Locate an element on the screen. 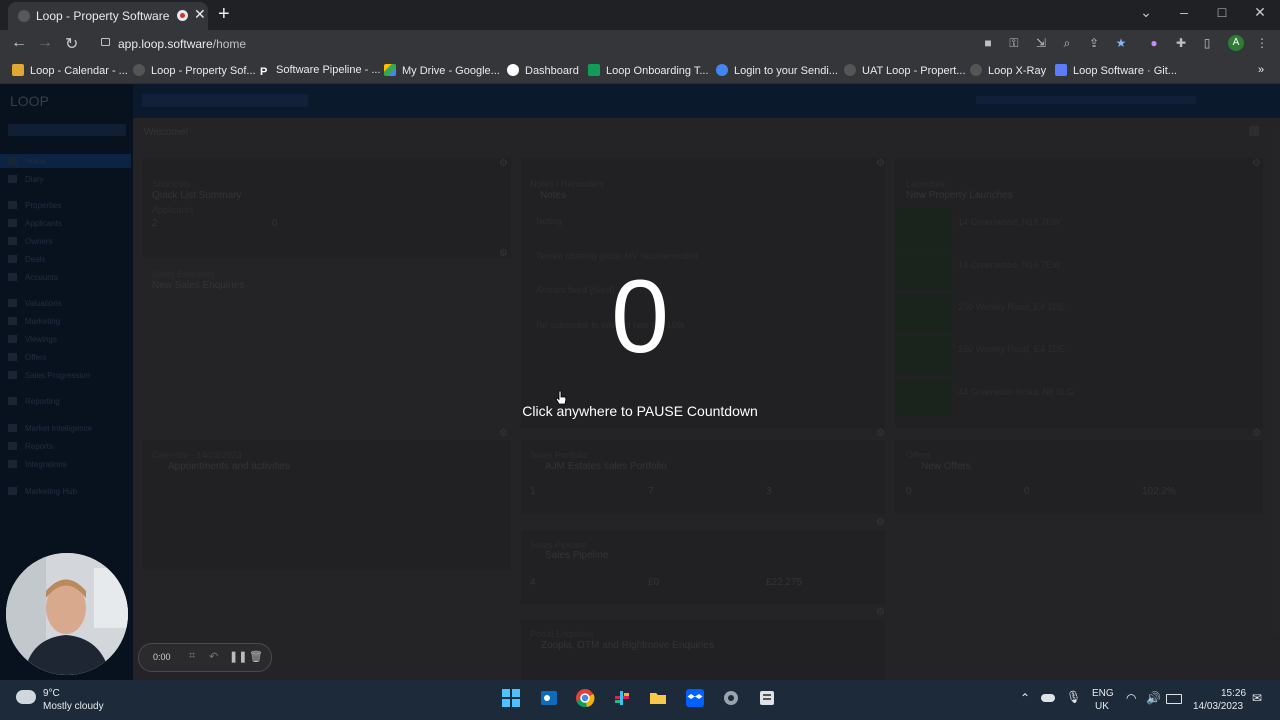 Image resolution: width=1280 pixels, height=720 pixels. wifi-icon: ◠ is located at coordinates (1131, 698).